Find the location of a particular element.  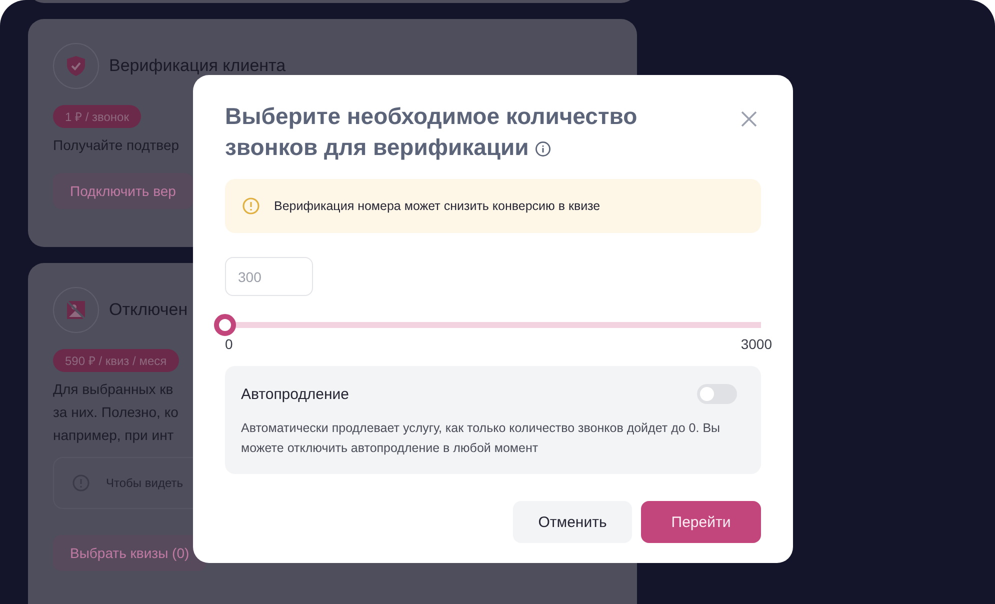

slider-max-label: 3000 is located at coordinates (756, 344).